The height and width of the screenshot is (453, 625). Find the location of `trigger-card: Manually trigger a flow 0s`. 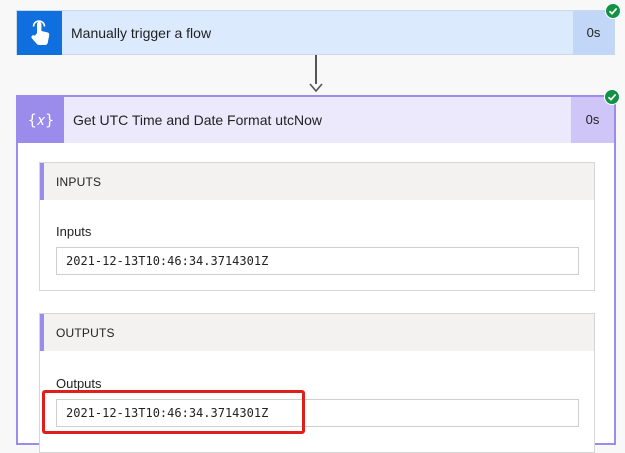

trigger-card: Manually trigger a flow 0s is located at coordinates (315, 32).